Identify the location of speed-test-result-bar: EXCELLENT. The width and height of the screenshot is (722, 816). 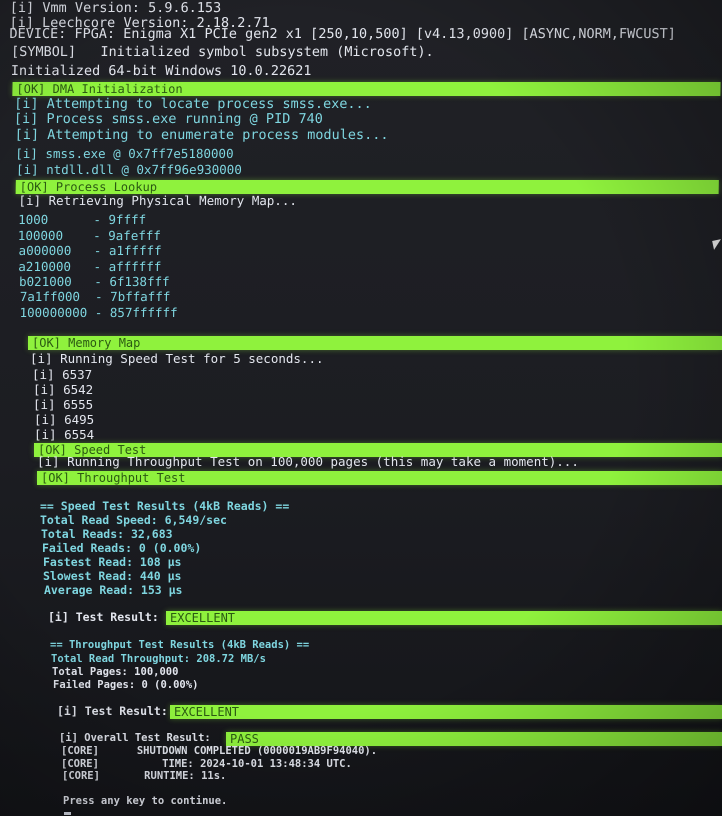
(444, 618).